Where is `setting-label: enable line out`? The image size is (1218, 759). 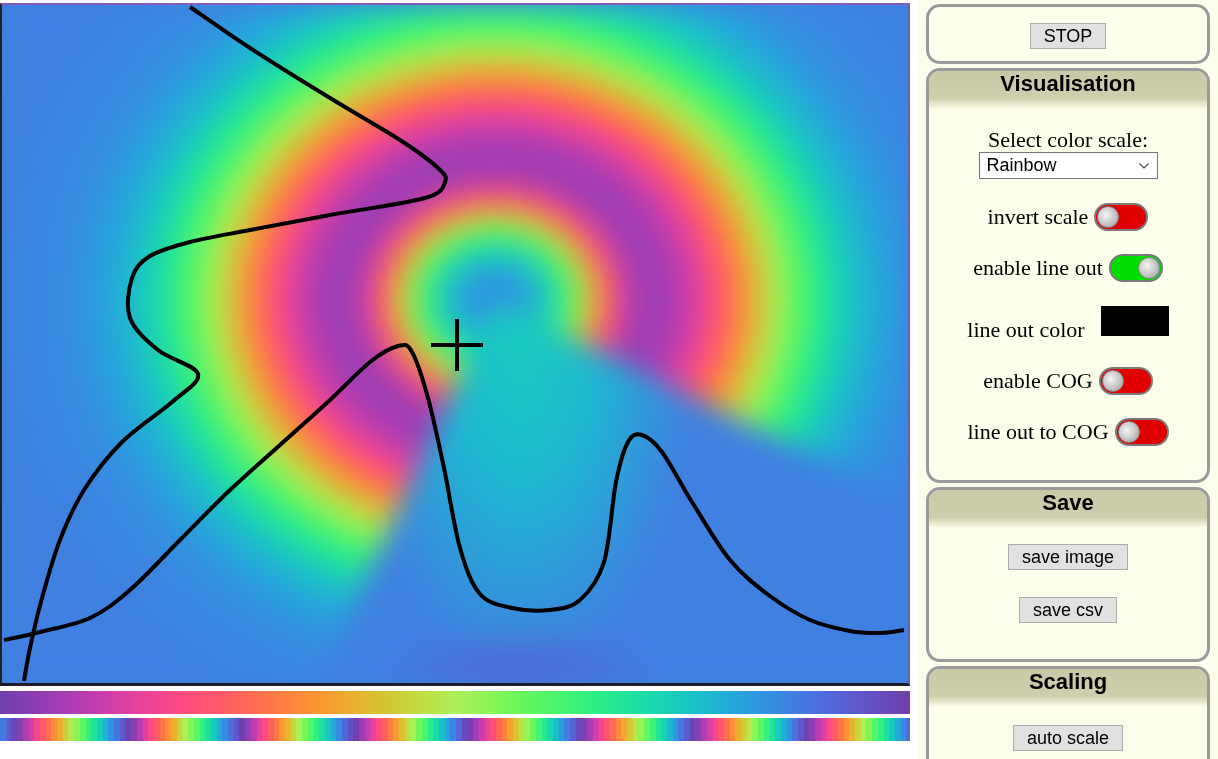 setting-label: enable line out is located at coordinates (1038, 267).